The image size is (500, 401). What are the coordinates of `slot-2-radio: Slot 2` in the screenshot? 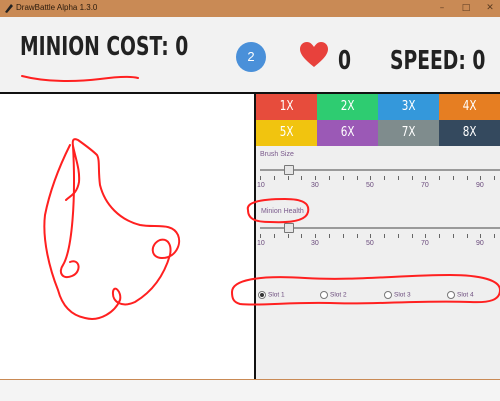 It's located at (333, 295).